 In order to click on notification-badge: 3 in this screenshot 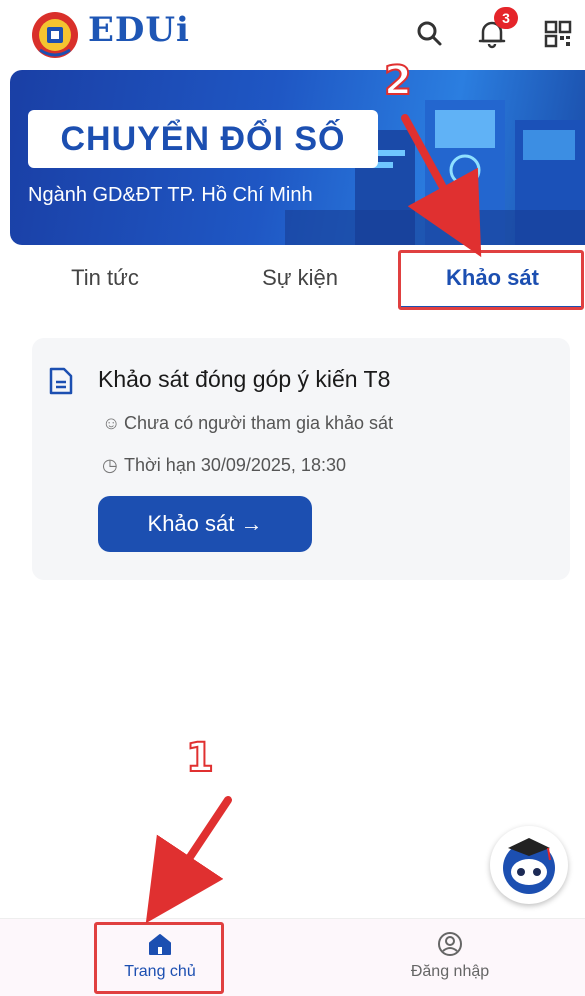, I will do `click(506, 18)`.